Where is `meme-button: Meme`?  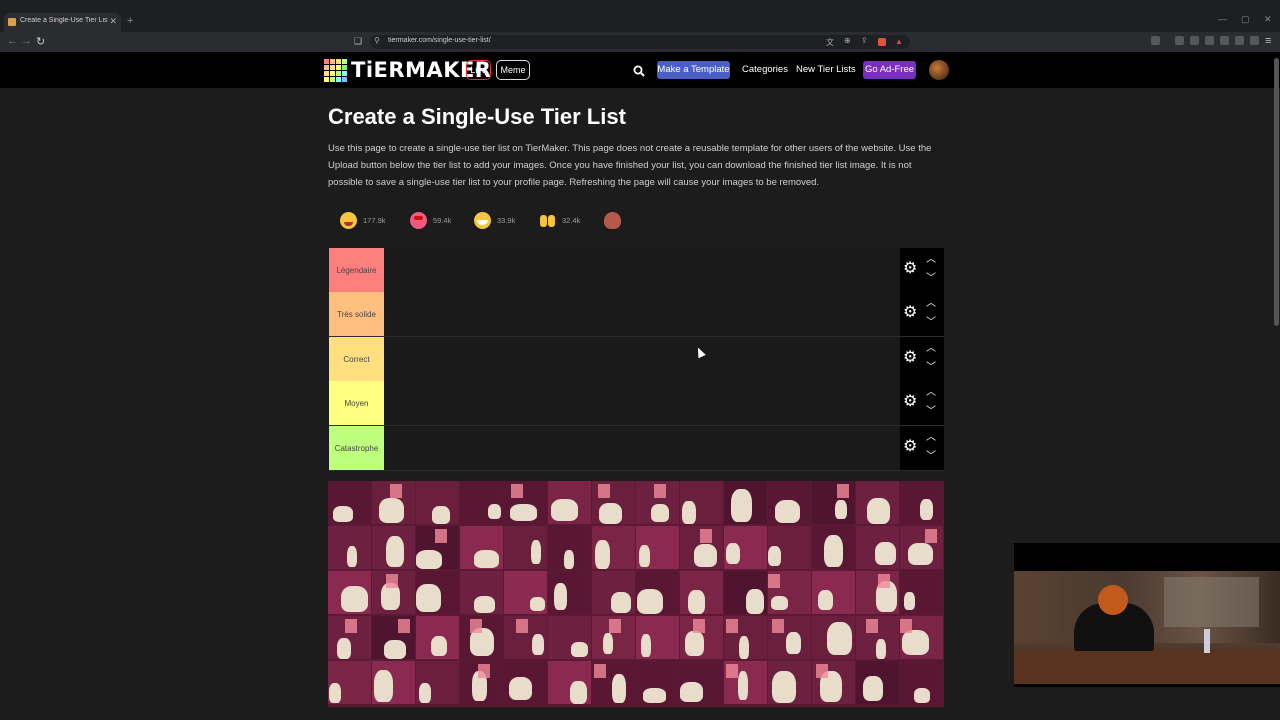
meme-button: Meme is located at coordinates (513, 70).